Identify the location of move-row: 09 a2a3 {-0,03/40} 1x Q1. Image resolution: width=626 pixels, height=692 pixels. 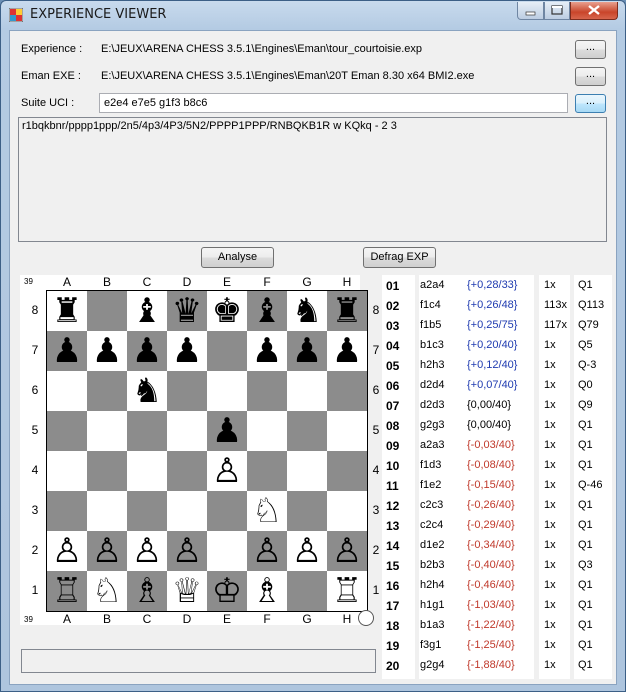
(497, 445).